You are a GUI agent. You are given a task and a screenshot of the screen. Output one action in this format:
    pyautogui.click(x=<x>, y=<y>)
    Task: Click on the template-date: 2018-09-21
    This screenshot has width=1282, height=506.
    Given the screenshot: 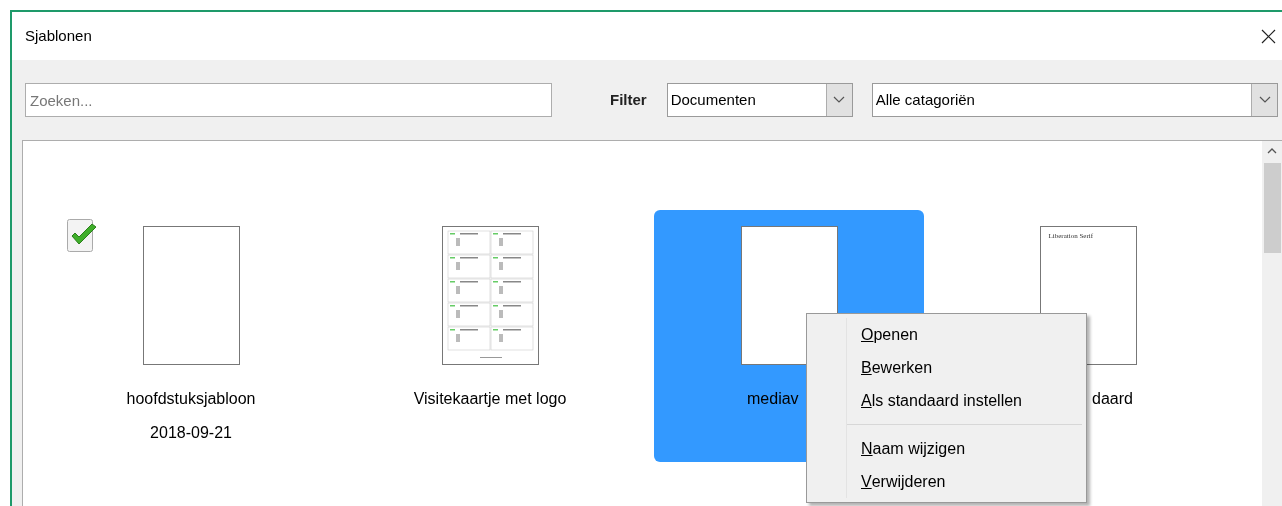 What is the action you would take?
    pyautogui.click(x=191, y=433)
    